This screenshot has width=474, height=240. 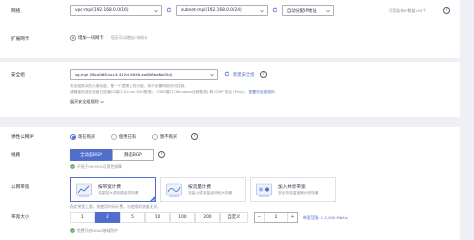 I want to click on ip-mode-value: 自动分配IP地址, so click(x=302, y=11).